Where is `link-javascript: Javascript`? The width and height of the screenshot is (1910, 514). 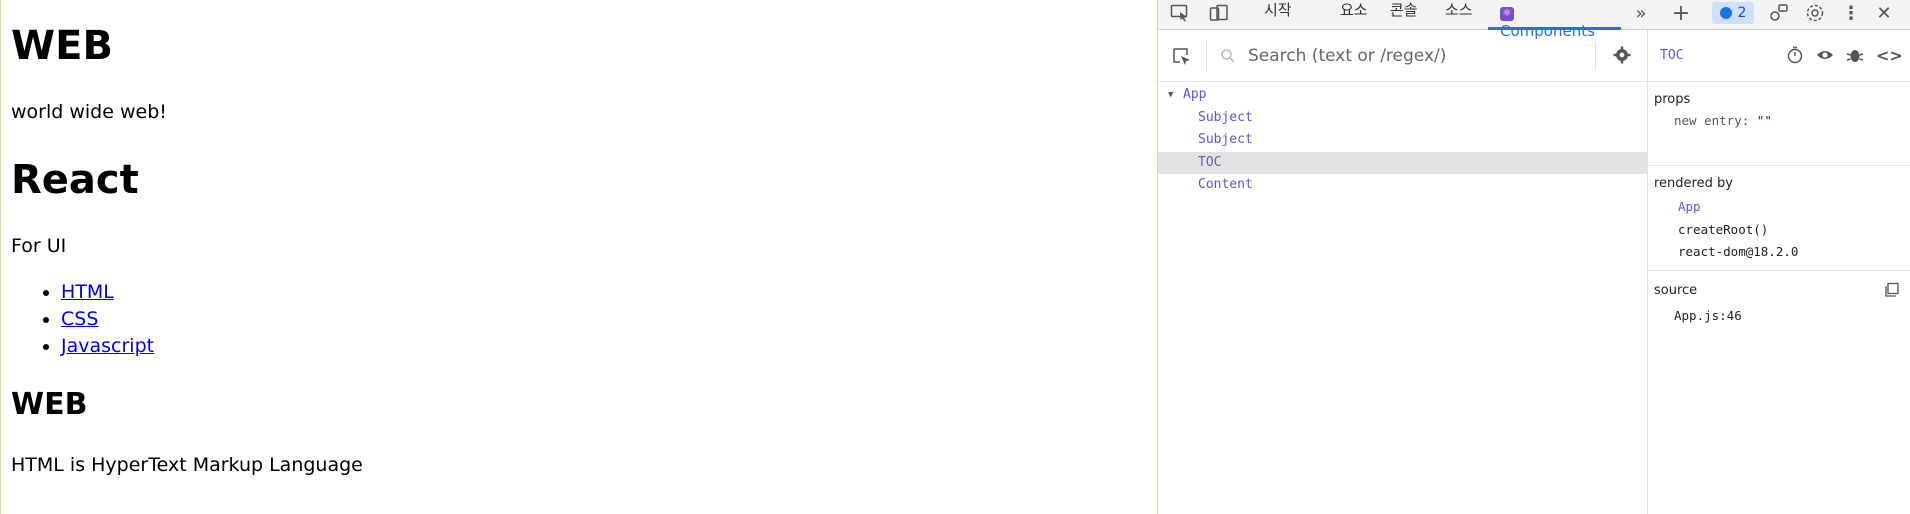 link-javascript: Javascript is located at coordinates (107, 346).